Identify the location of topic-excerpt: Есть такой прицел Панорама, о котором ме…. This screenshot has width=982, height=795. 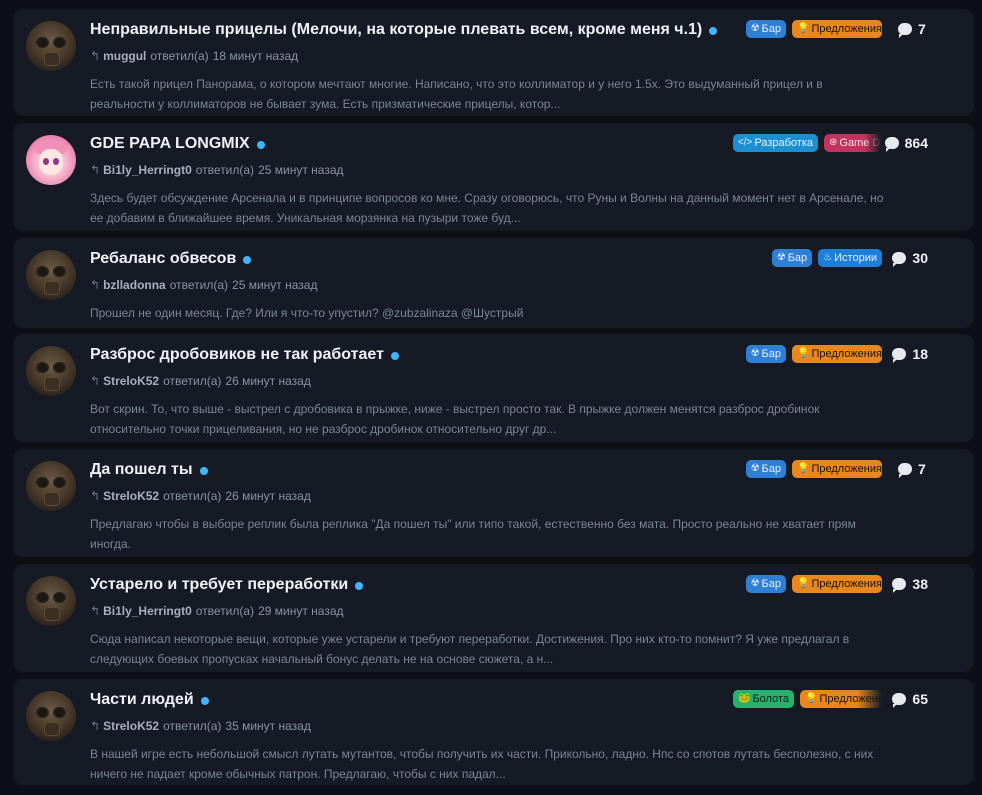
(456, 94).